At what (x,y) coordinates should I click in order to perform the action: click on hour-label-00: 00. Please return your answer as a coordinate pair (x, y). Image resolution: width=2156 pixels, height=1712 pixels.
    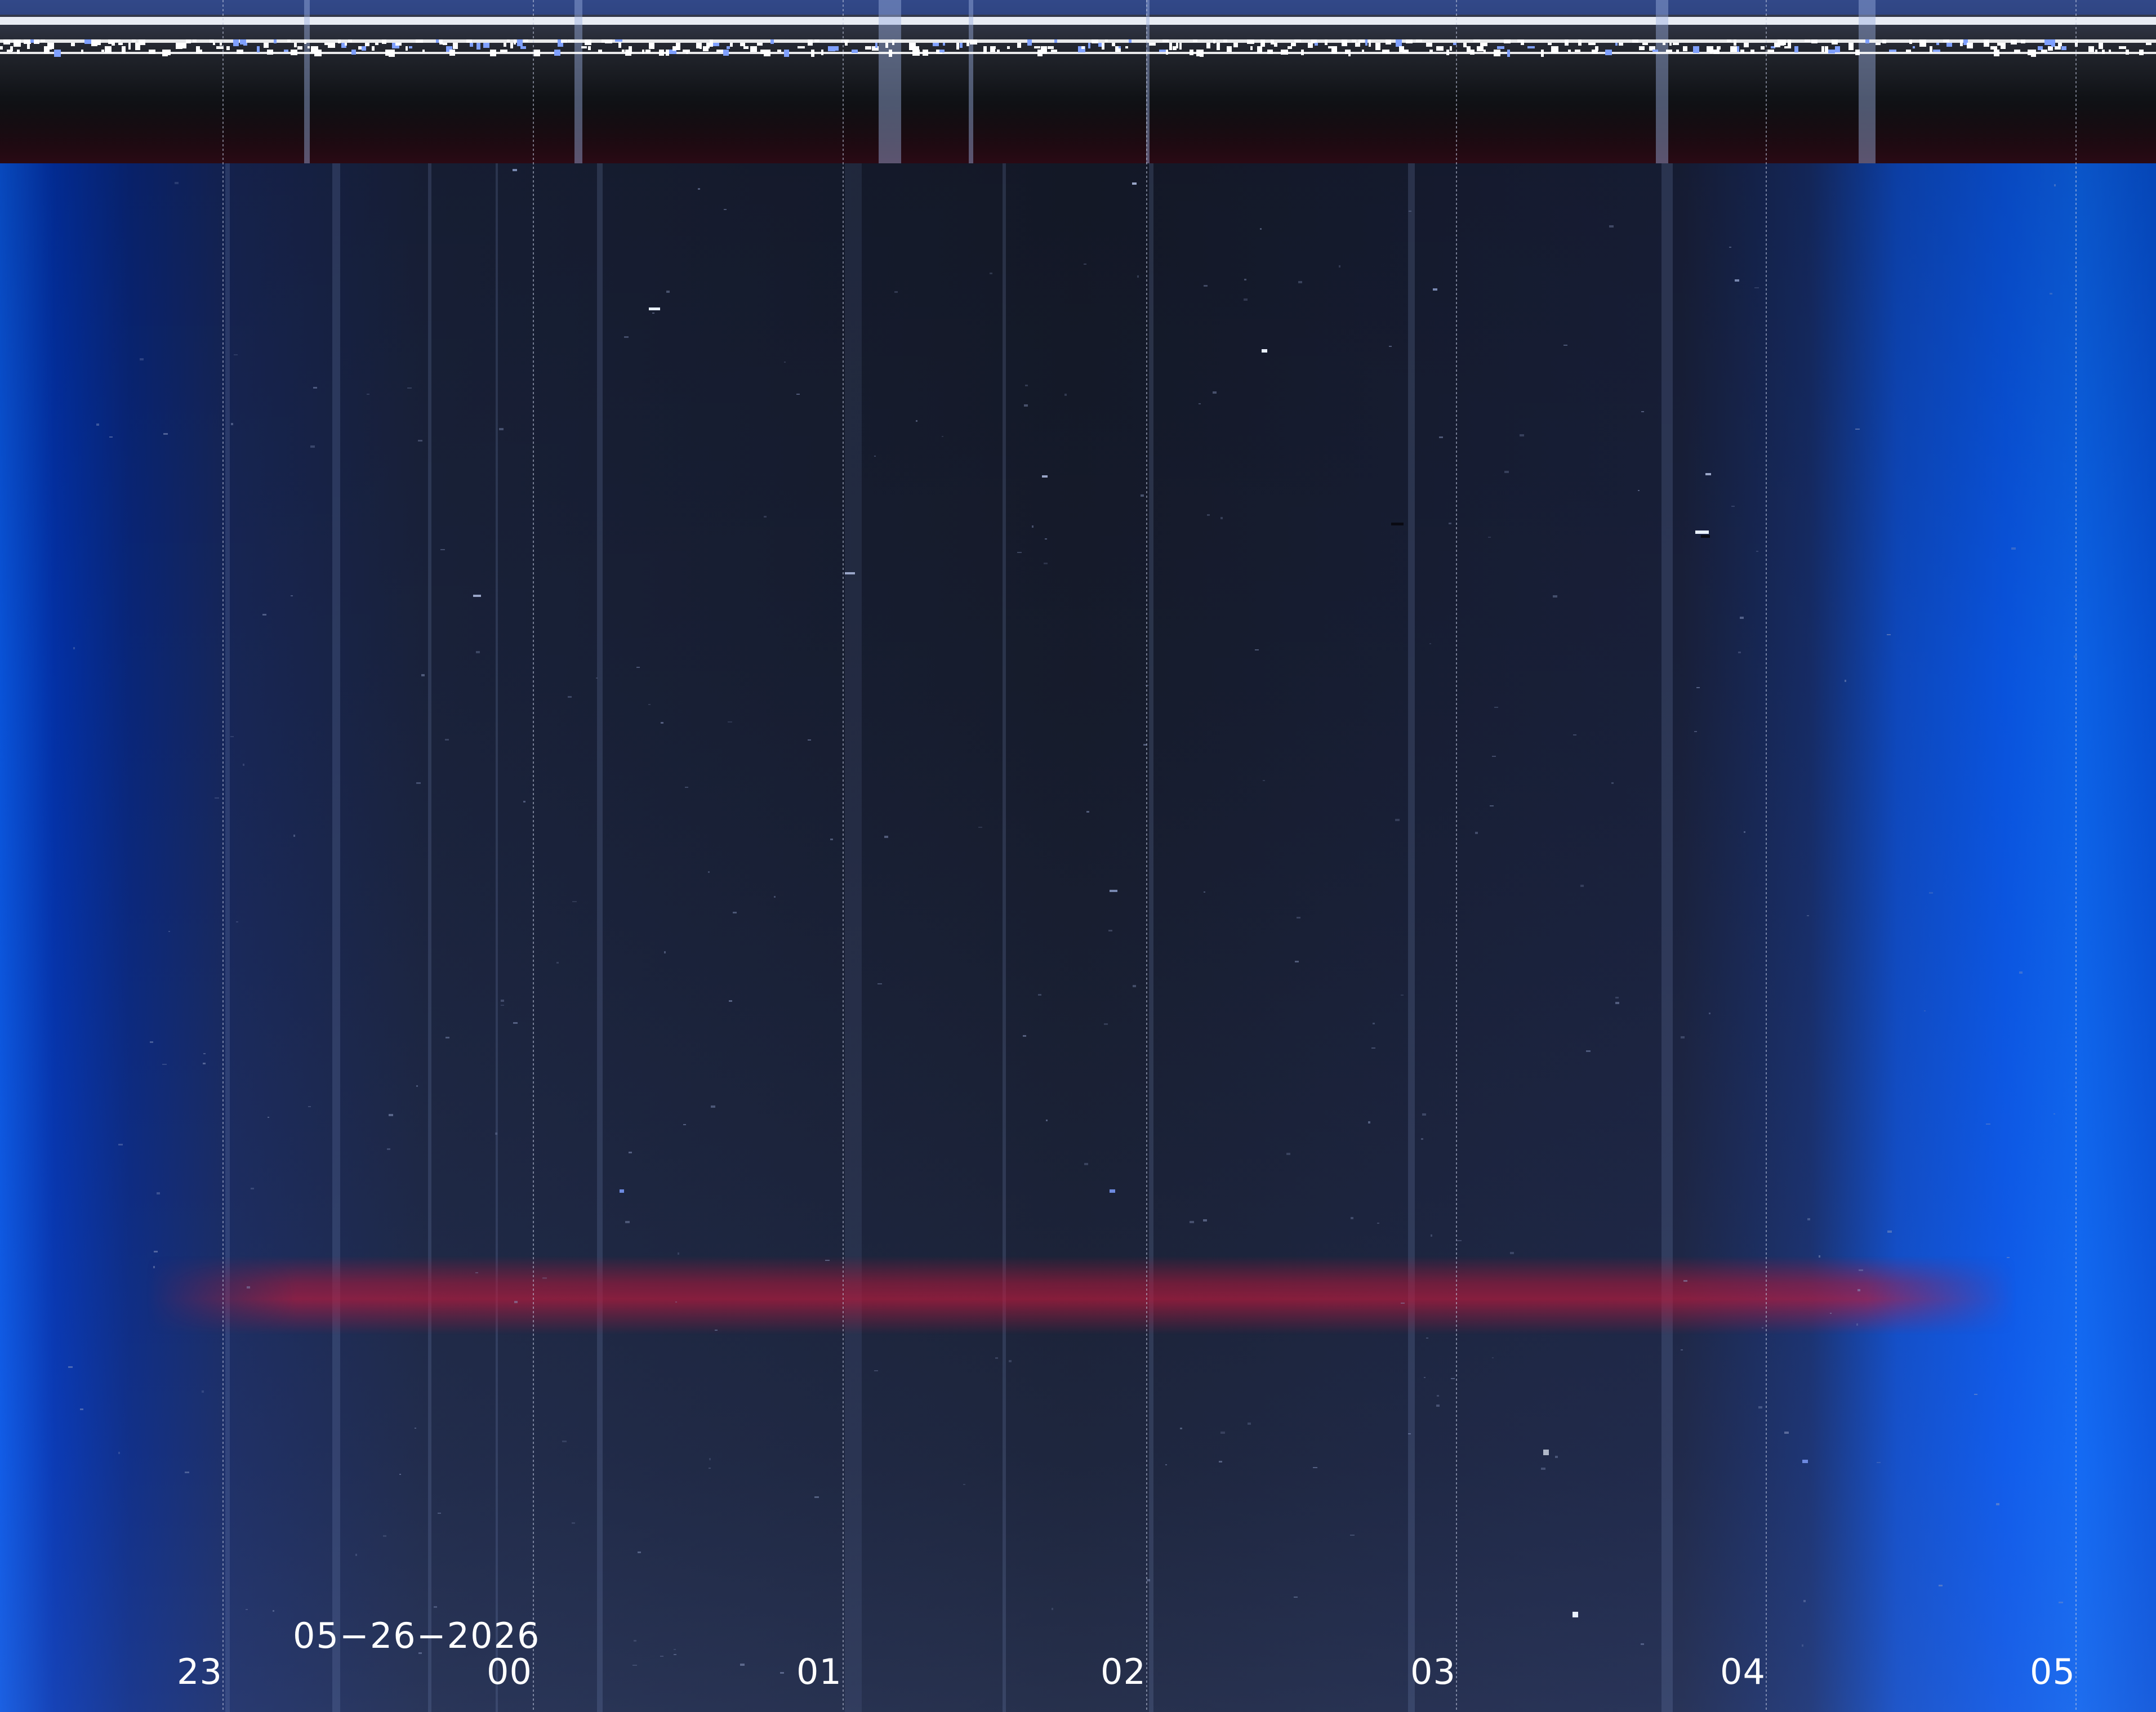
    Looking at the image, I should click on (509, 1671).